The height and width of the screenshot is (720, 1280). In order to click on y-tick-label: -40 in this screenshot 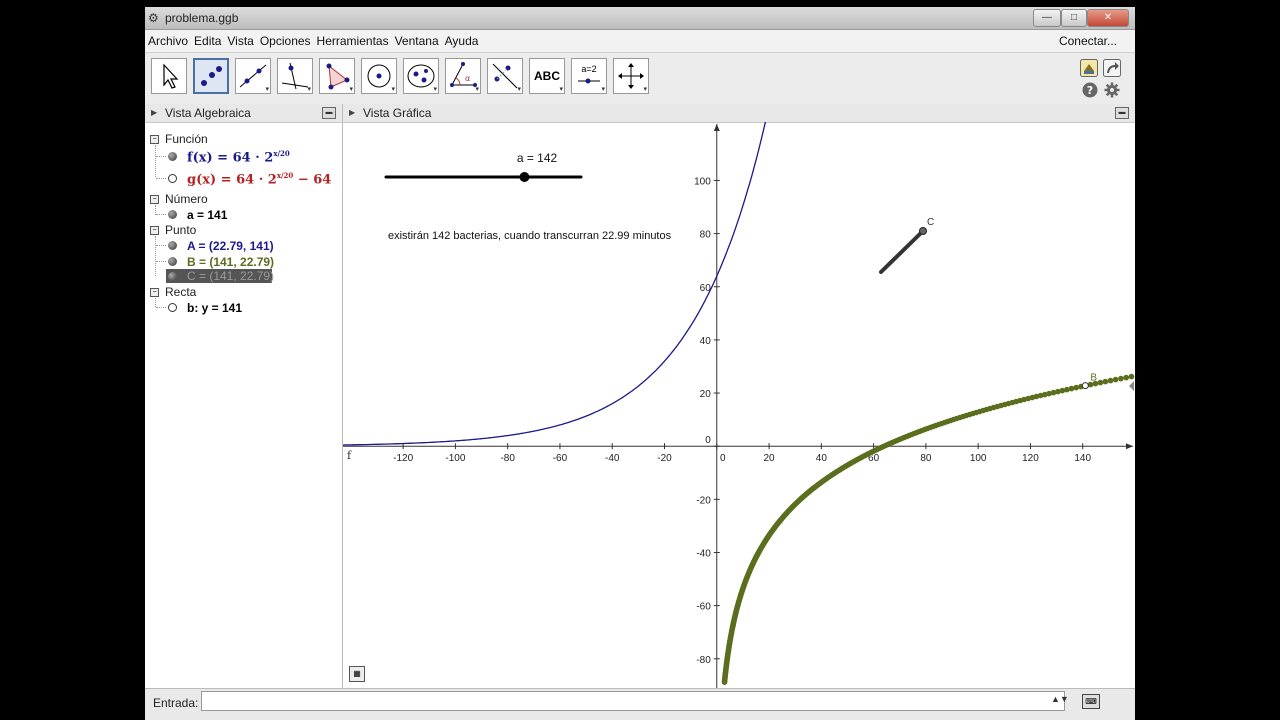, I will do `click(703, 553)`.